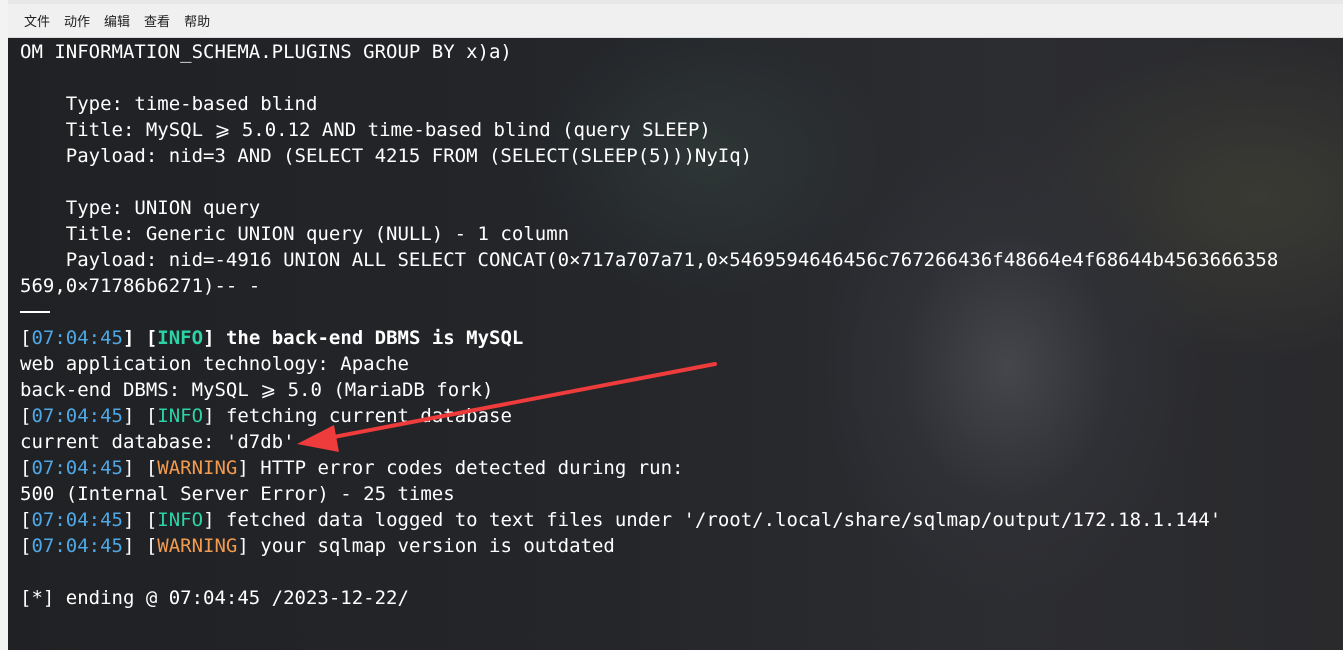 The width and height of the screenshot is (1343, 650). What do you see at coordinates (363, 338) in the screenshot?
I see `terminal-text-segment: ] the back-end DBMS is MySQL` at bounding box center [363, 338].